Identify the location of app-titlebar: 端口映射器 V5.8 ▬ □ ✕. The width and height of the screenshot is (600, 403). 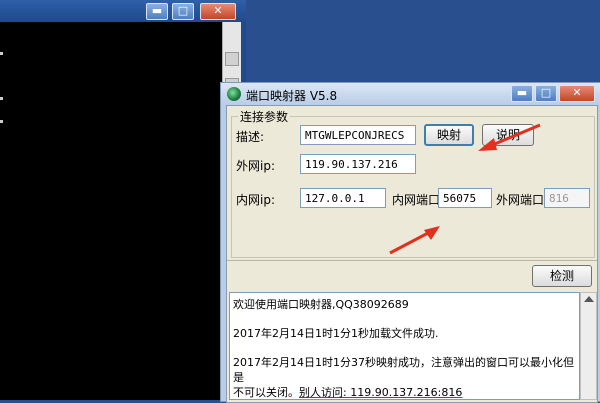
(410, 94).